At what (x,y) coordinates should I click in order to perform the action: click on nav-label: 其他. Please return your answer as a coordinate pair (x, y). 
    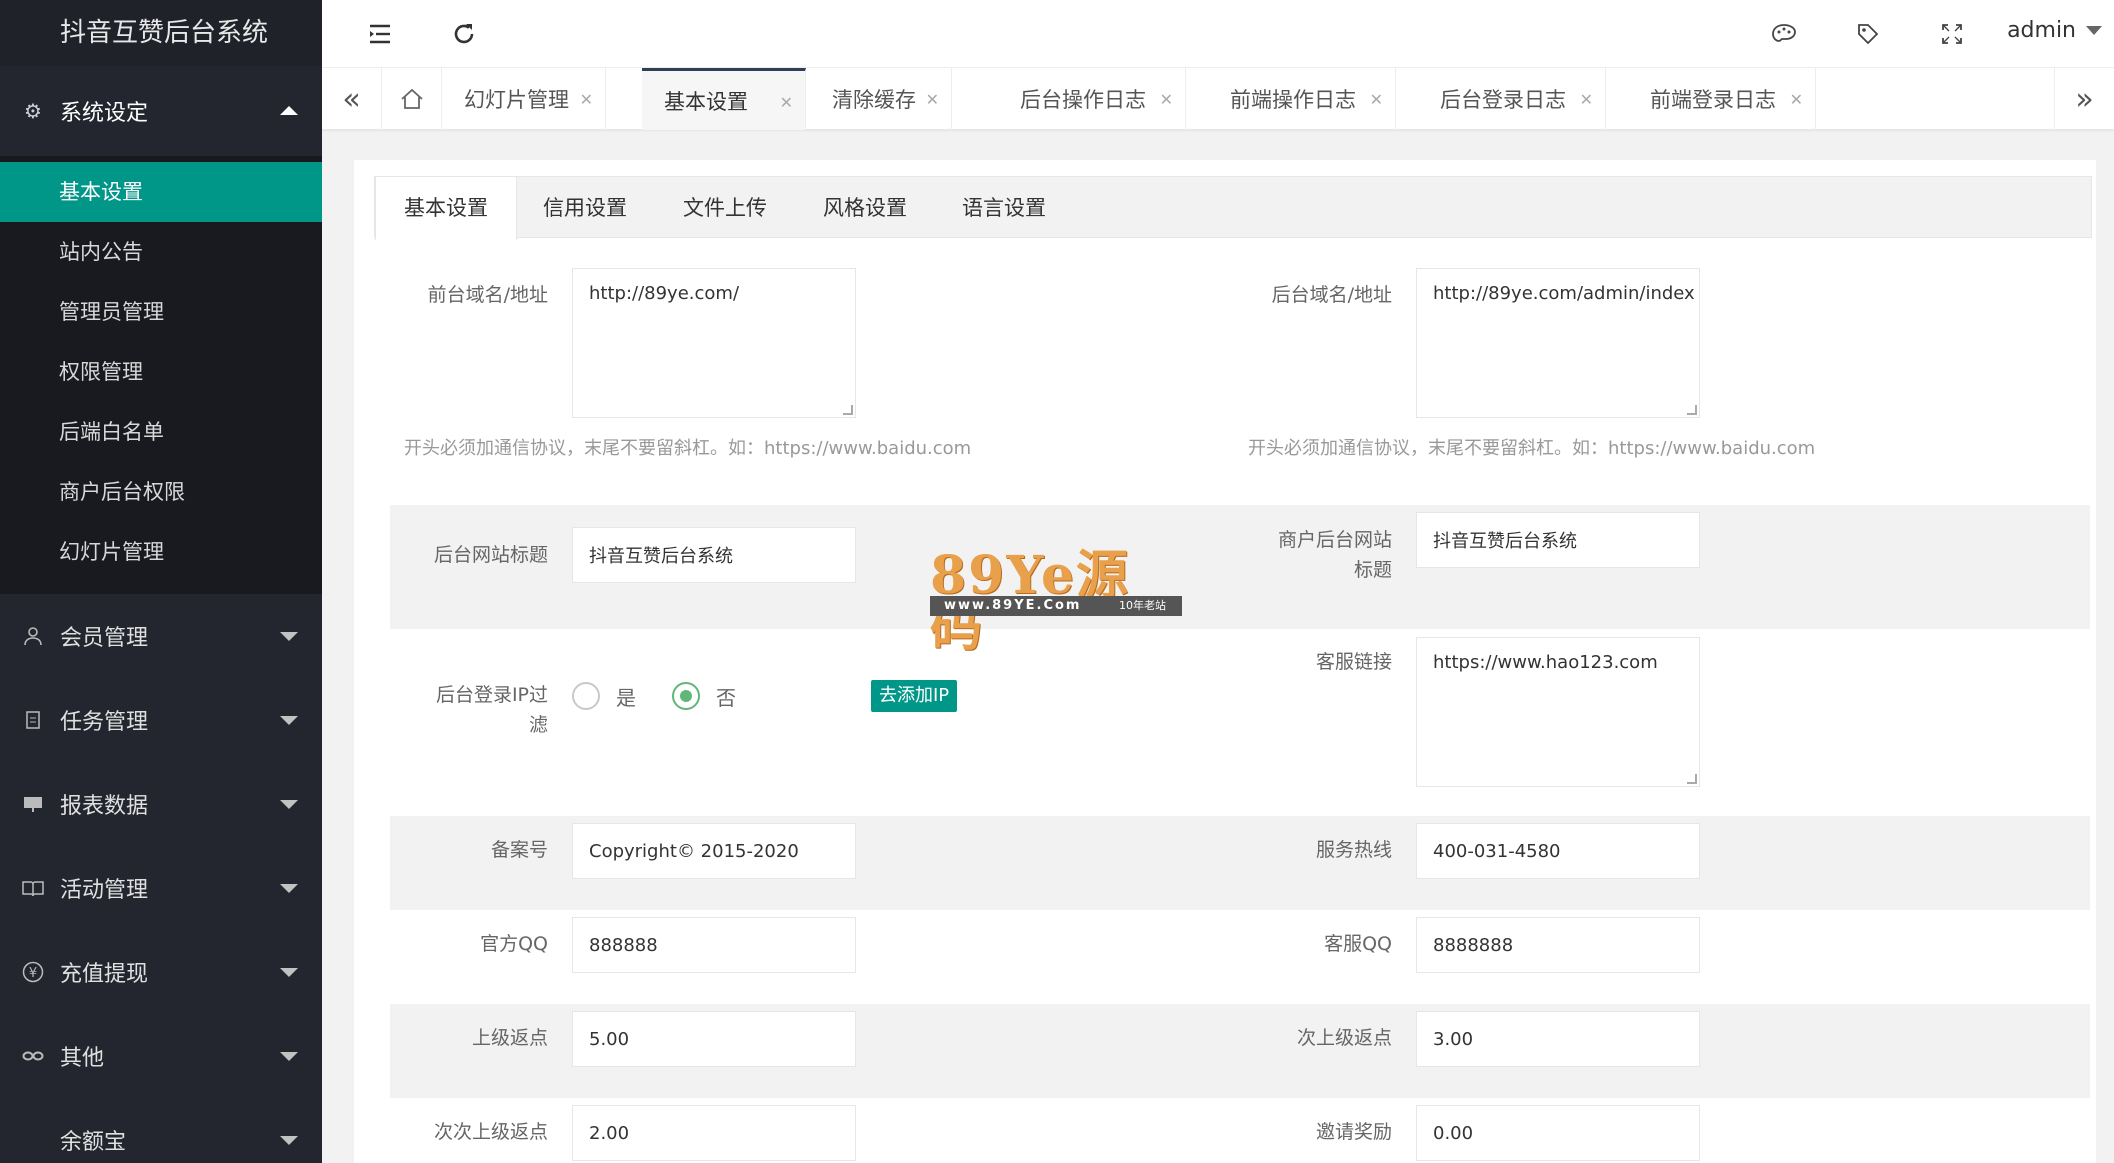
    Looking at the image, I should click on (82, 1058).